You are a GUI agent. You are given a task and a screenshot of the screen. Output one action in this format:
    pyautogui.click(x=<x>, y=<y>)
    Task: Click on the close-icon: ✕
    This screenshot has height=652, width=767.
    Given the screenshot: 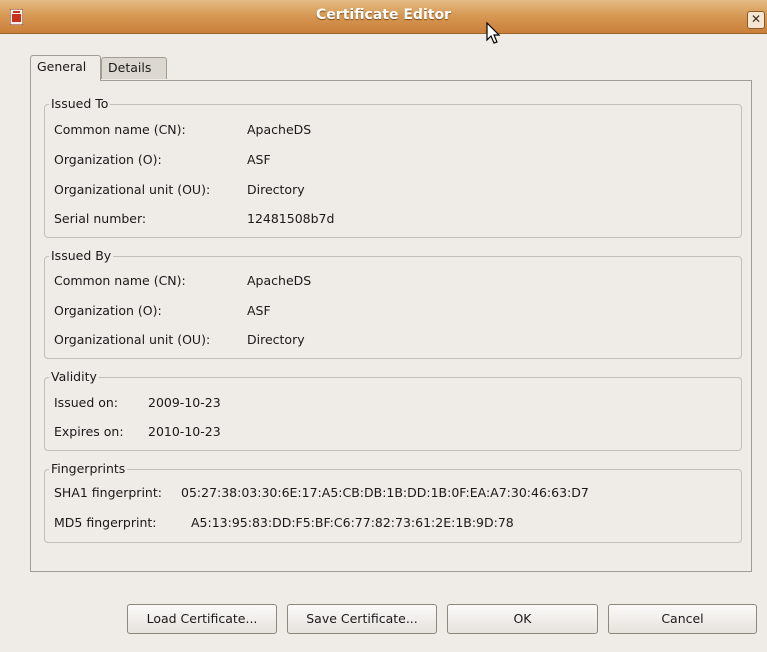 What is the action you would take?
    pyautogui.click(x=756, y=19)
    